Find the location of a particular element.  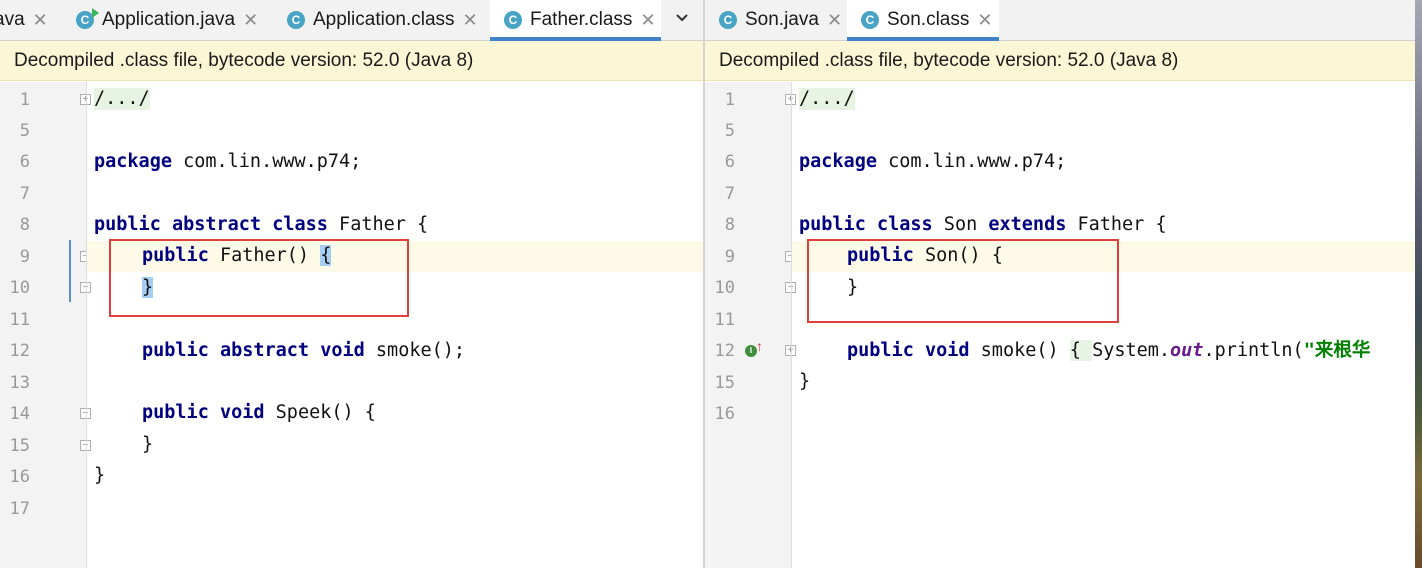

tab-application-java: C Application.java ✕ is located at coordinates (176, 20).